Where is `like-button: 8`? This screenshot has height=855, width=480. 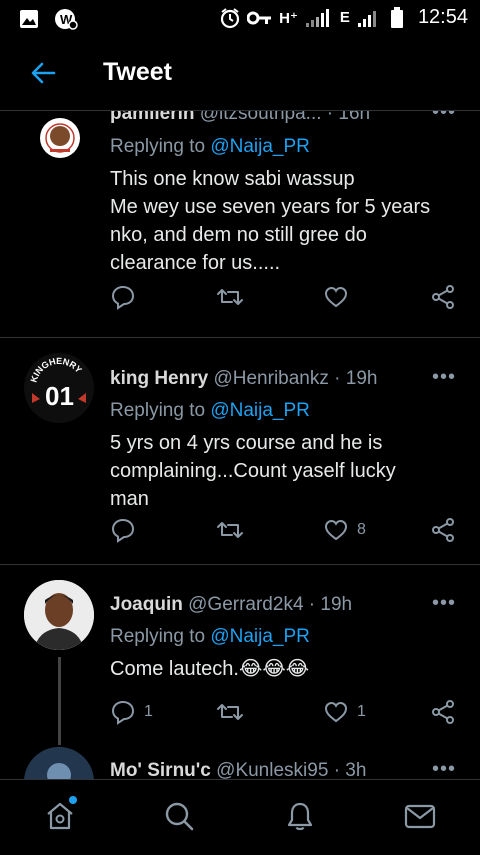
like-button: 8 is located at coordinates (344, 530).